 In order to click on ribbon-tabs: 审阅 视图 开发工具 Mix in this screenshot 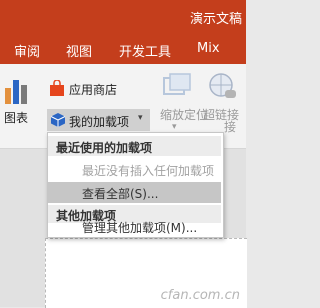, I will do `click(123, 49)`.